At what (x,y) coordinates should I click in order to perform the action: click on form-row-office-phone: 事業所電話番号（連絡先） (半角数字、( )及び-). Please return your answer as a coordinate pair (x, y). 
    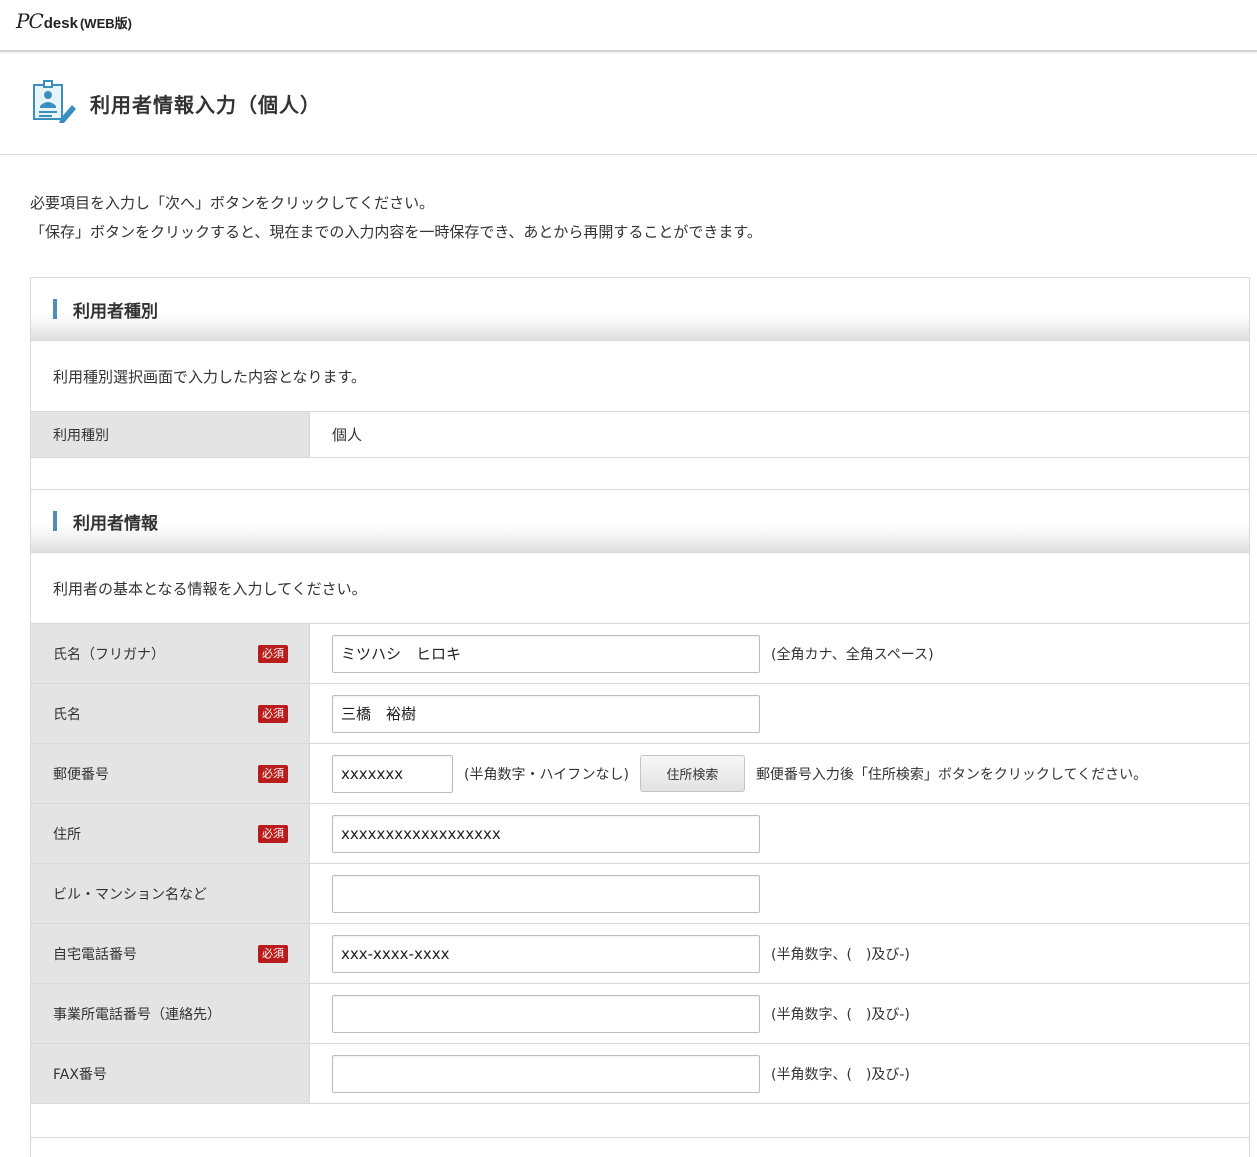
    Looking at the image, I should click on (640, 1014).